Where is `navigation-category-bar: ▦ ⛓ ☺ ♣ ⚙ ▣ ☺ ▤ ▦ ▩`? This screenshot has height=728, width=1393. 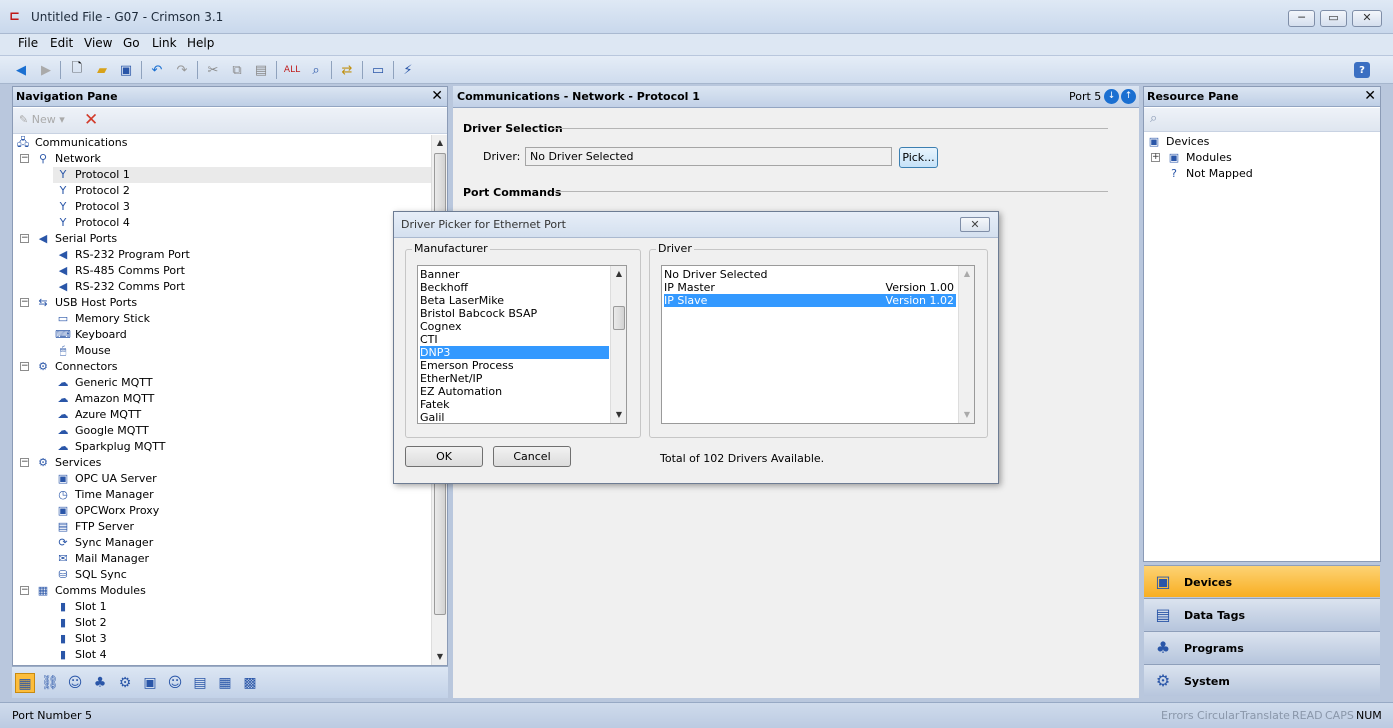
navigation-category-bar: ▦ ⛓ ☺ ♣ ⚙ ▣ ☺ ▤ ▦ ▩ is located at coordinates (230, 682).